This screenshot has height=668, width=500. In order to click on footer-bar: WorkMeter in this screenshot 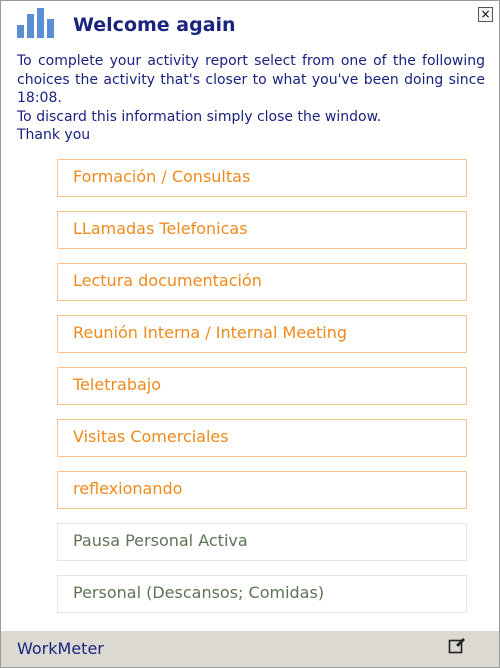, I will do `click(250, 649)`.